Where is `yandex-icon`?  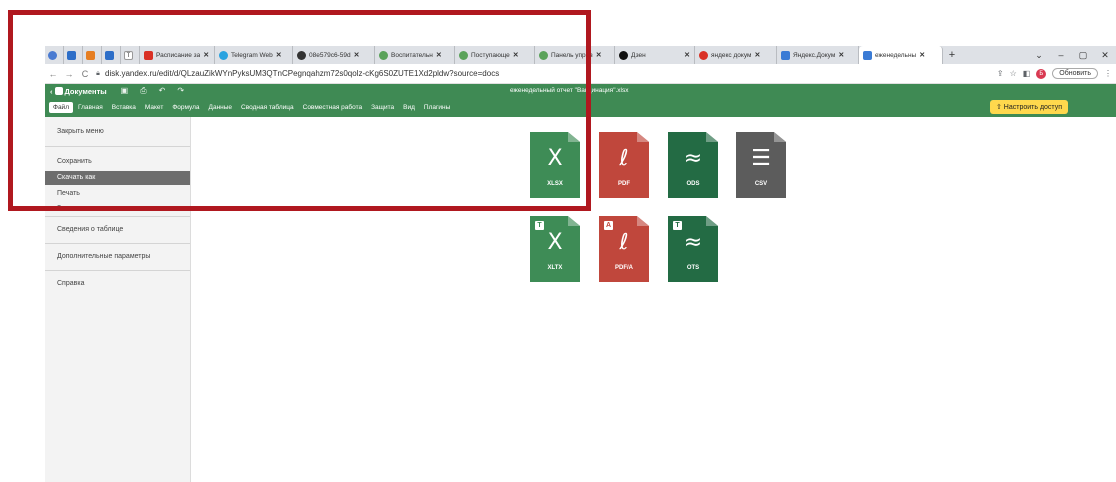
yandex-icon is located at coordinates (703, 55).